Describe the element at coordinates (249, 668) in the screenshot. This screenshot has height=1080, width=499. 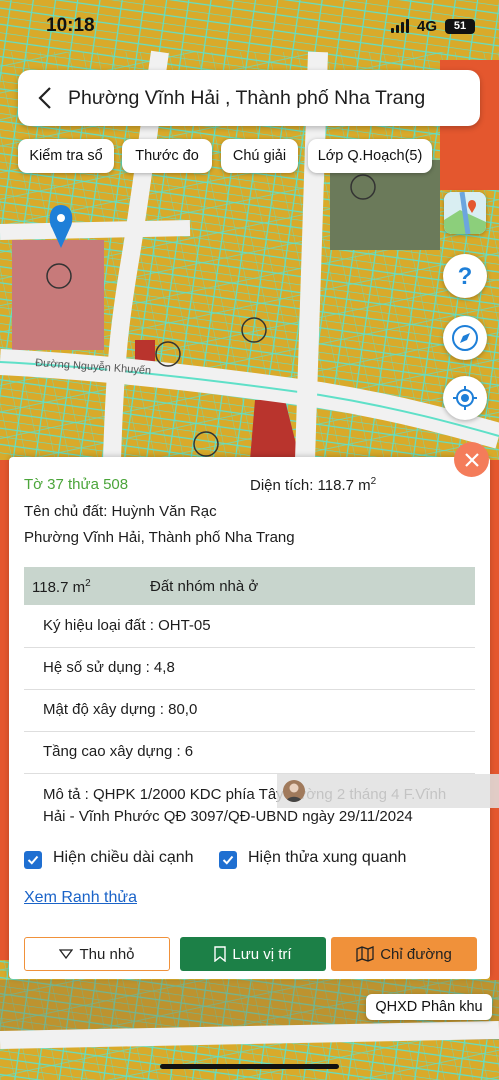
I see `table-row: Hệ số sử dụng : 4,8` at that location.